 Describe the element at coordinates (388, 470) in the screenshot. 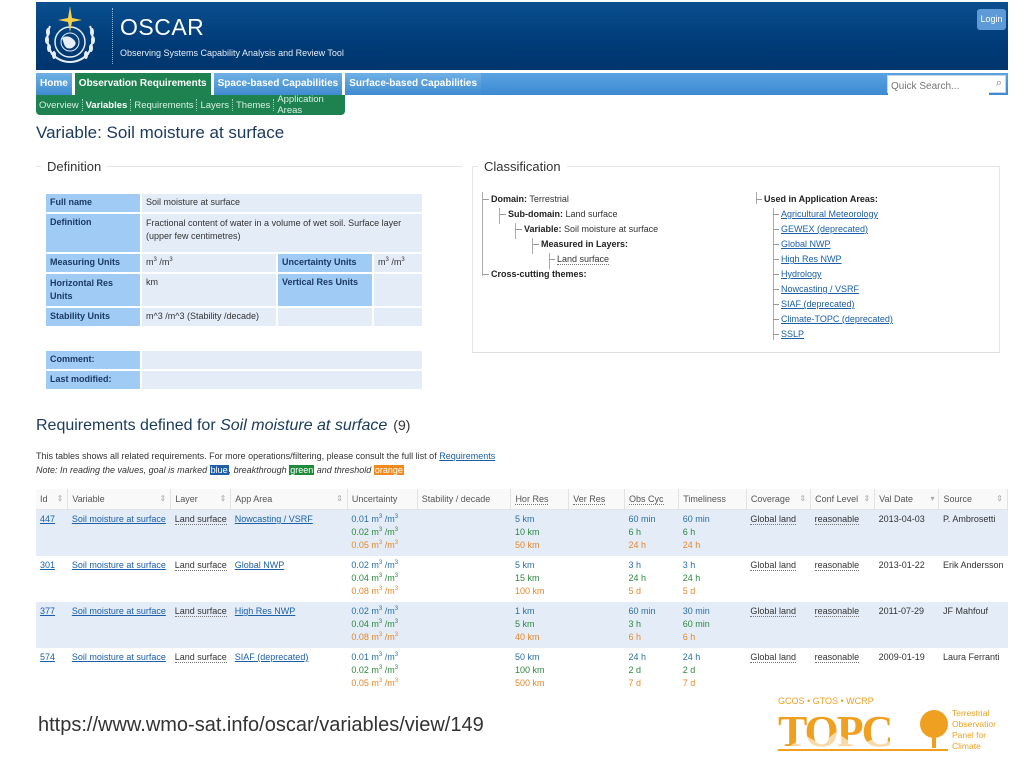

I see `threshold-tag: orange` at that location.